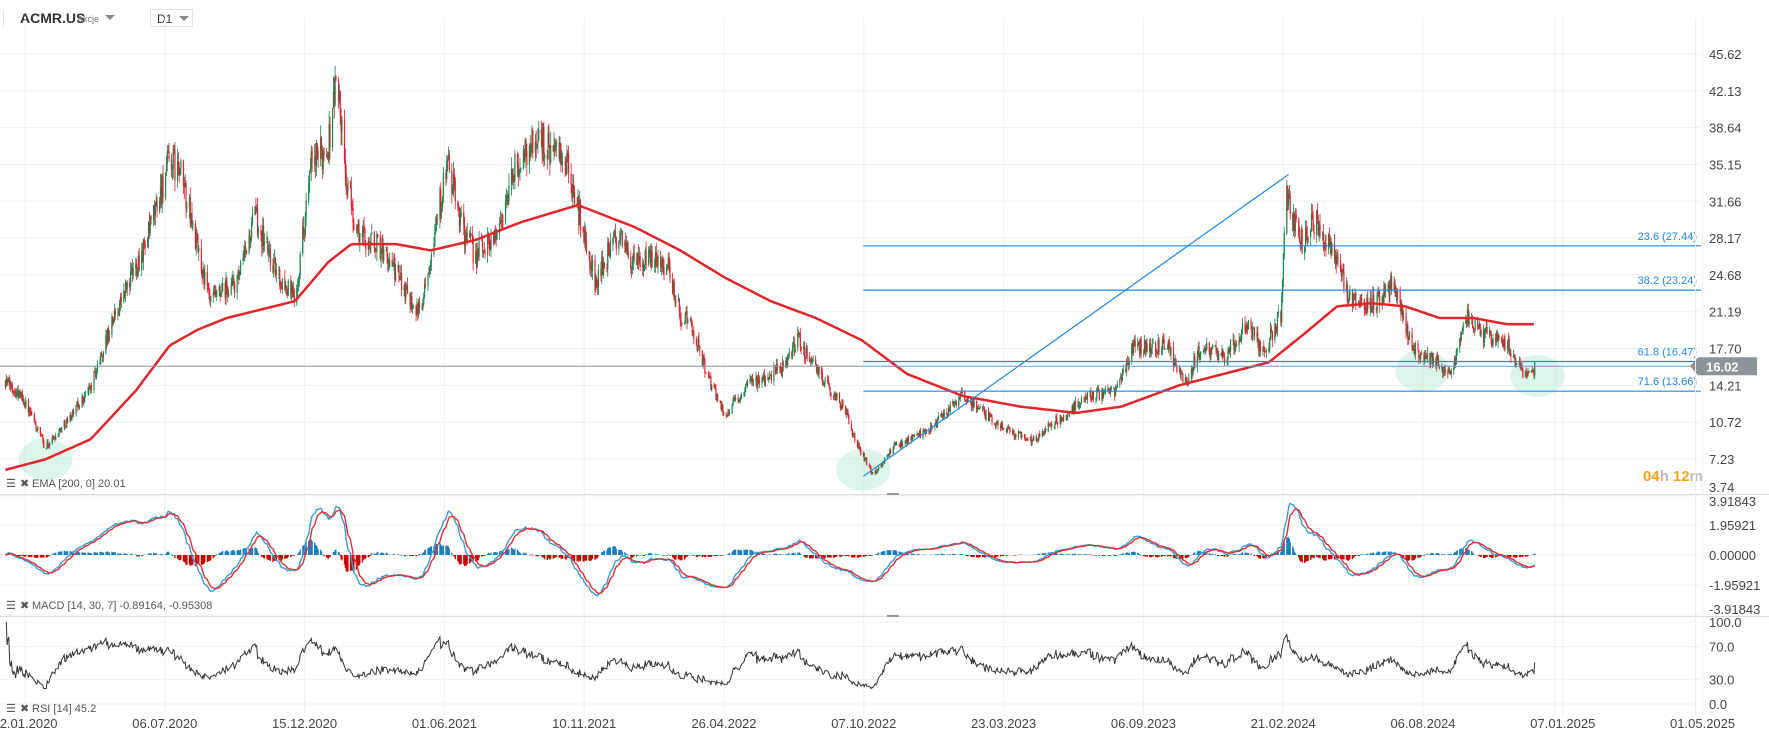  Describe the element at coordinates (1732, 501) in the screenshot. I see `macd-tick-label: 3.91843` at that location.